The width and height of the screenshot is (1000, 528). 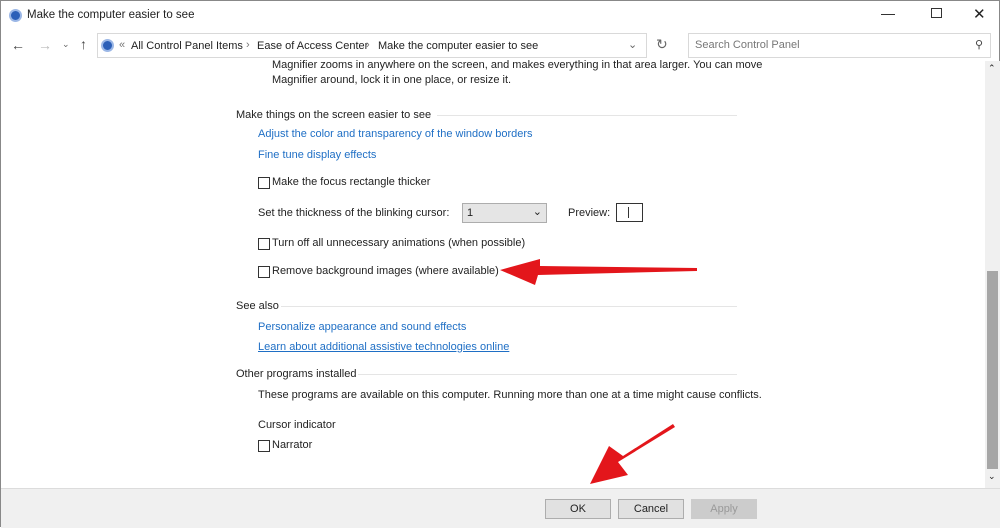 What do you see at coordinates (598, 371) in the screenshot?
I see `annotation-arrows` at bounding box center [598, 371].